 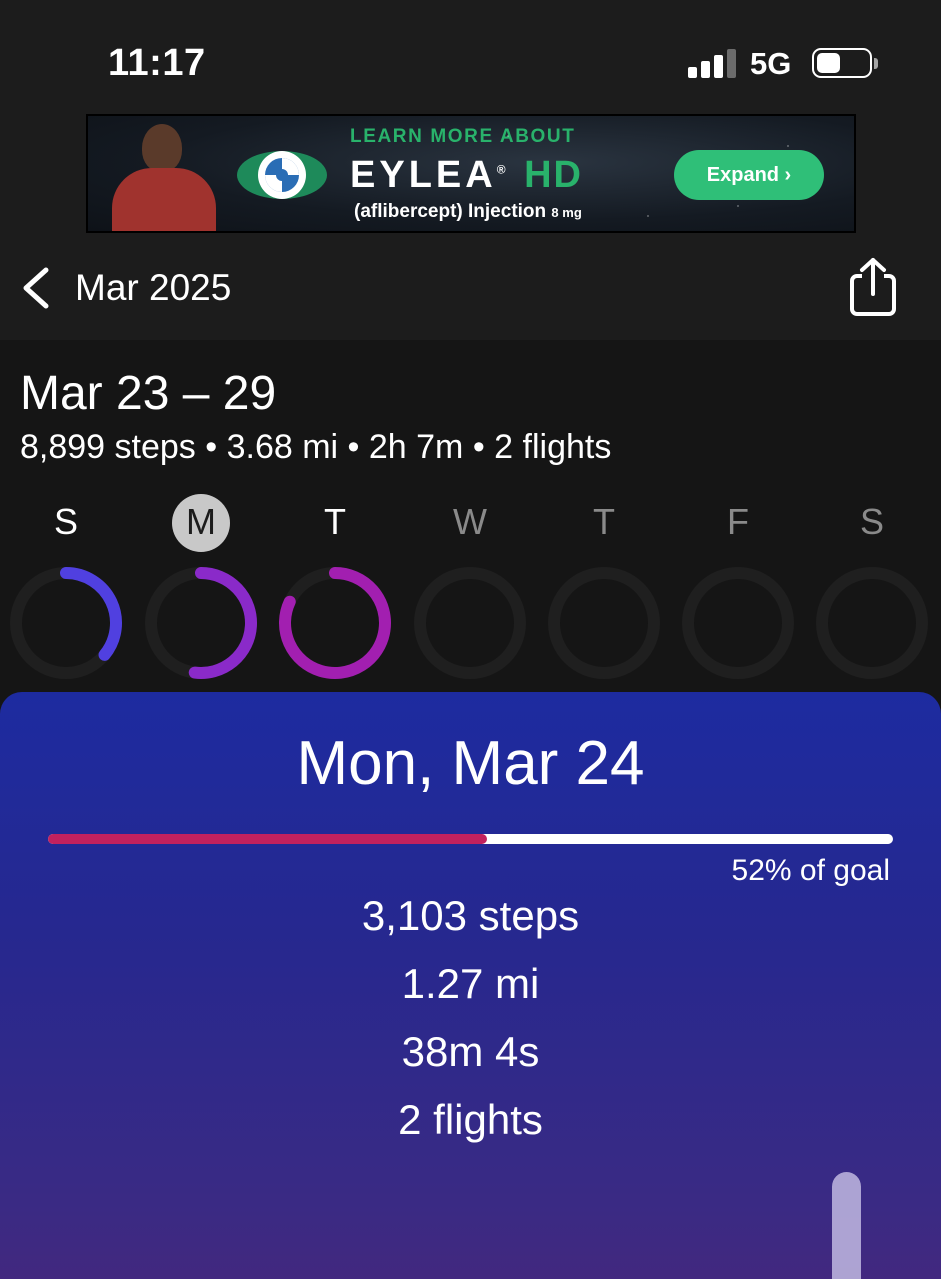 What do you see at coordinates (846, 1225) in the screenshot?
I see `scroll-handle` at bounding box center [846, 1225].